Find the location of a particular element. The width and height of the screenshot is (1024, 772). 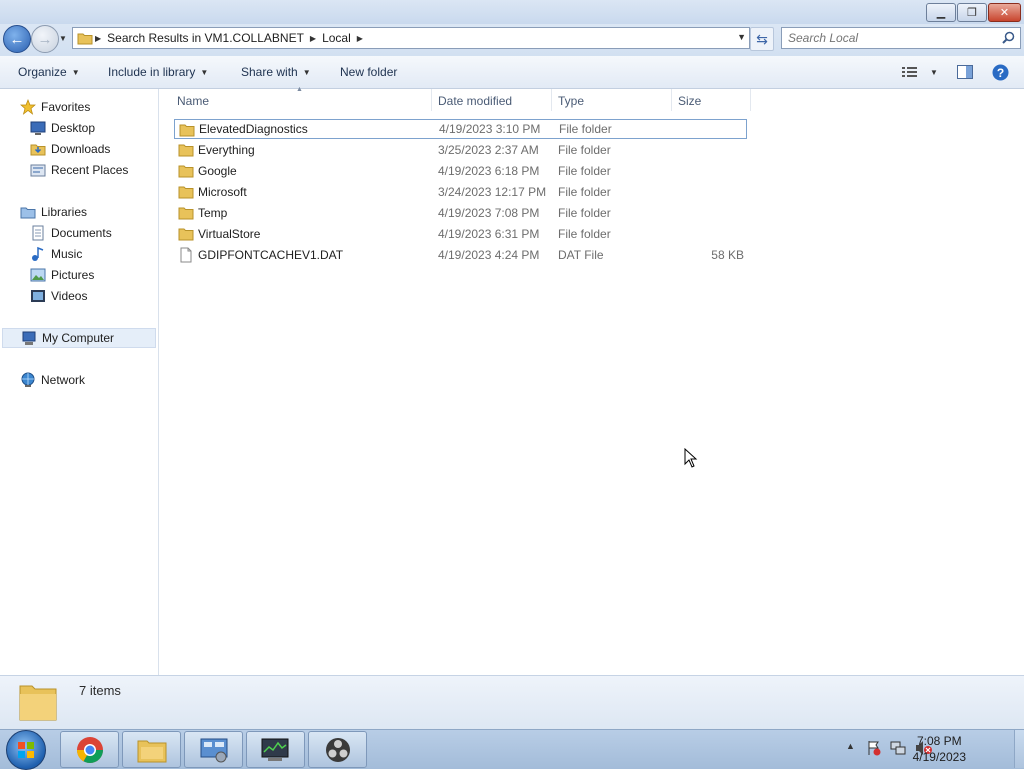

item-count: 7 items is located at coordinates (100, 690).